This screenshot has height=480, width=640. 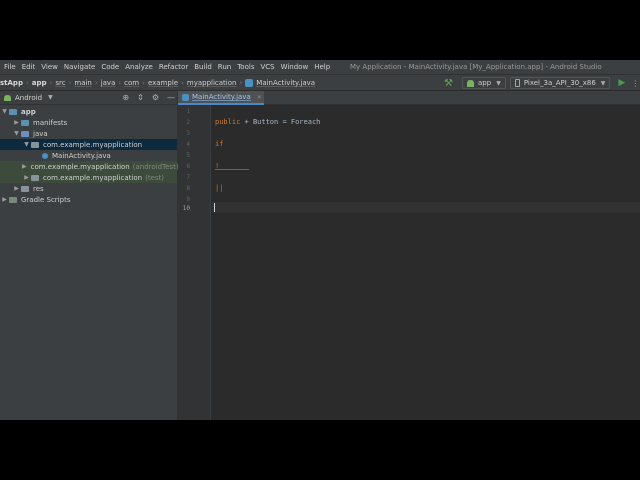 I want to click on menu-analyze: Analyze, so click(x=139, y=67).